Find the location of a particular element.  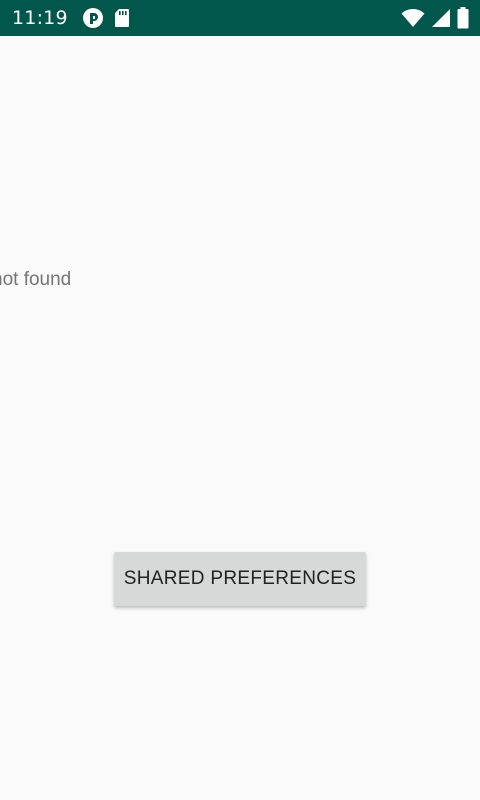

status-left-icons is located at coordinates (106, 18).